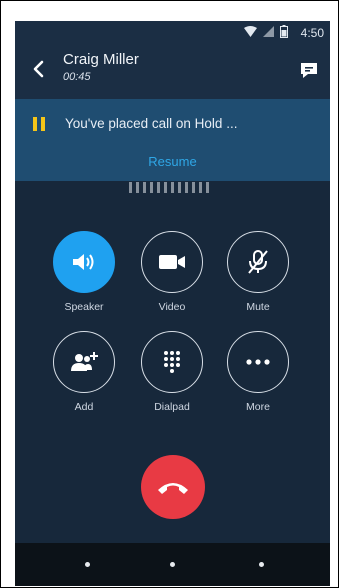  Describe the element at coordinates (87, 564) in the screenshot. I see `nav-back-button` at that location.